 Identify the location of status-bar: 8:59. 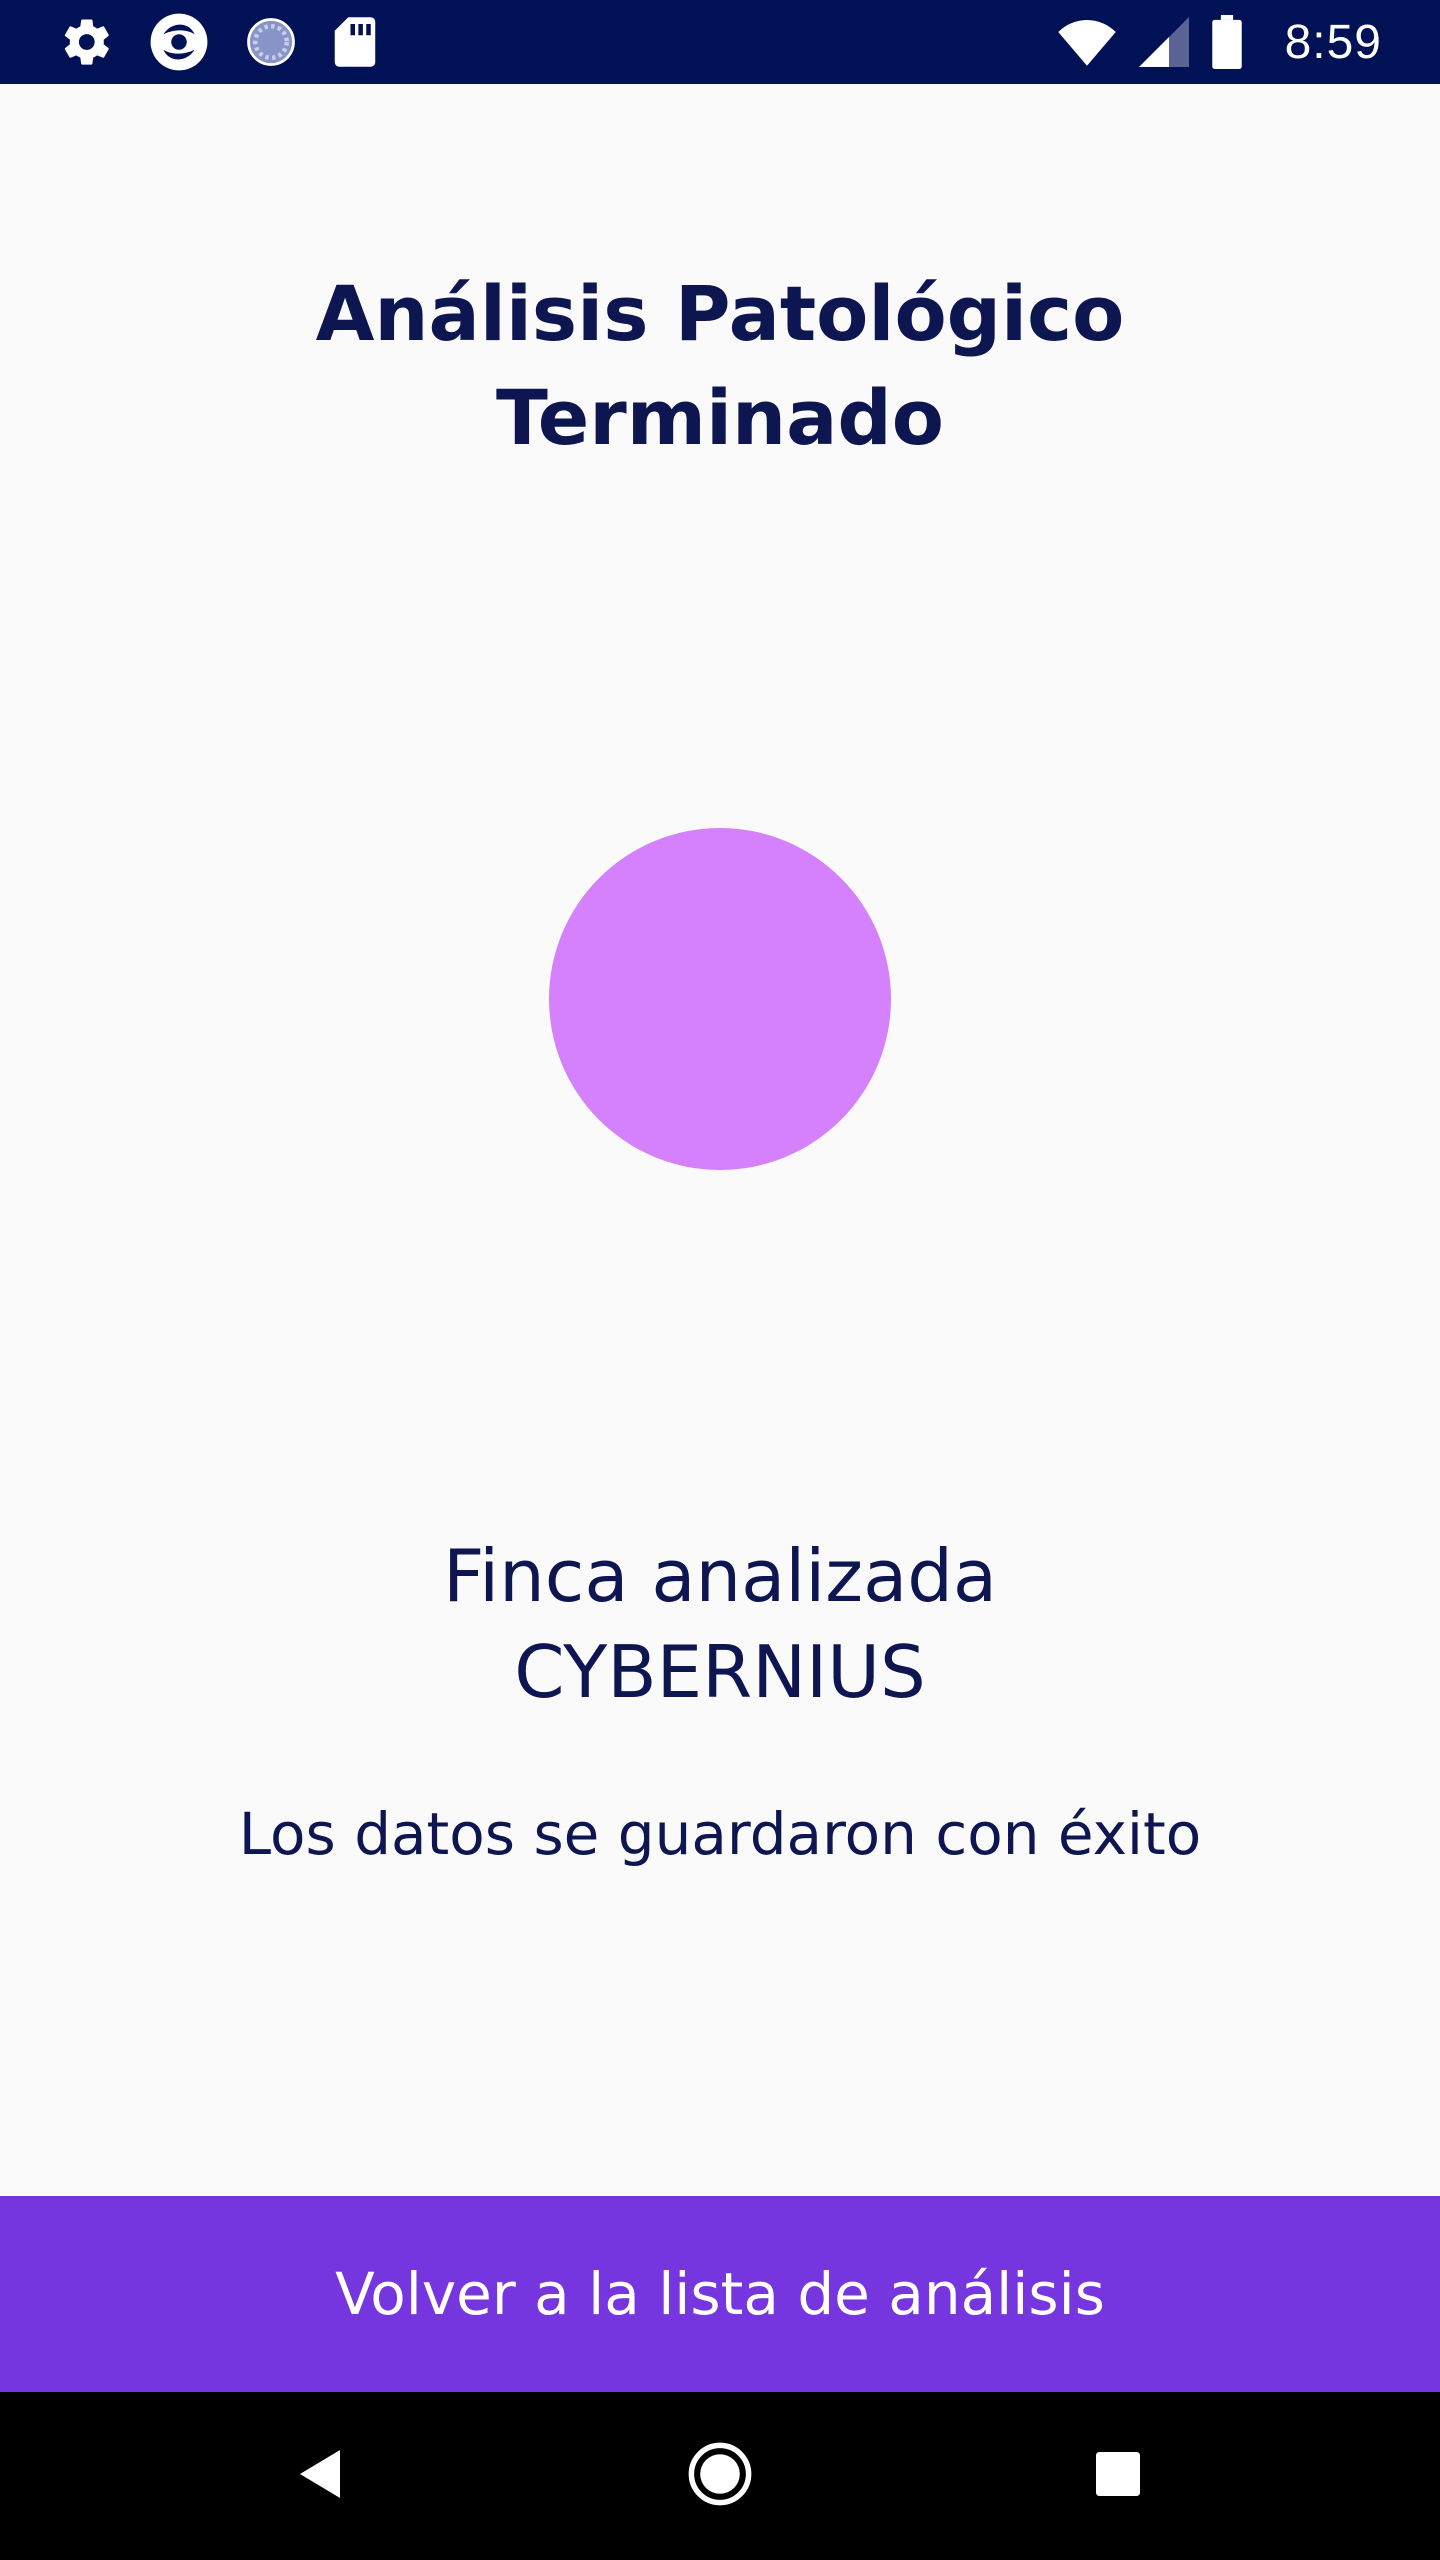
(720, 42).